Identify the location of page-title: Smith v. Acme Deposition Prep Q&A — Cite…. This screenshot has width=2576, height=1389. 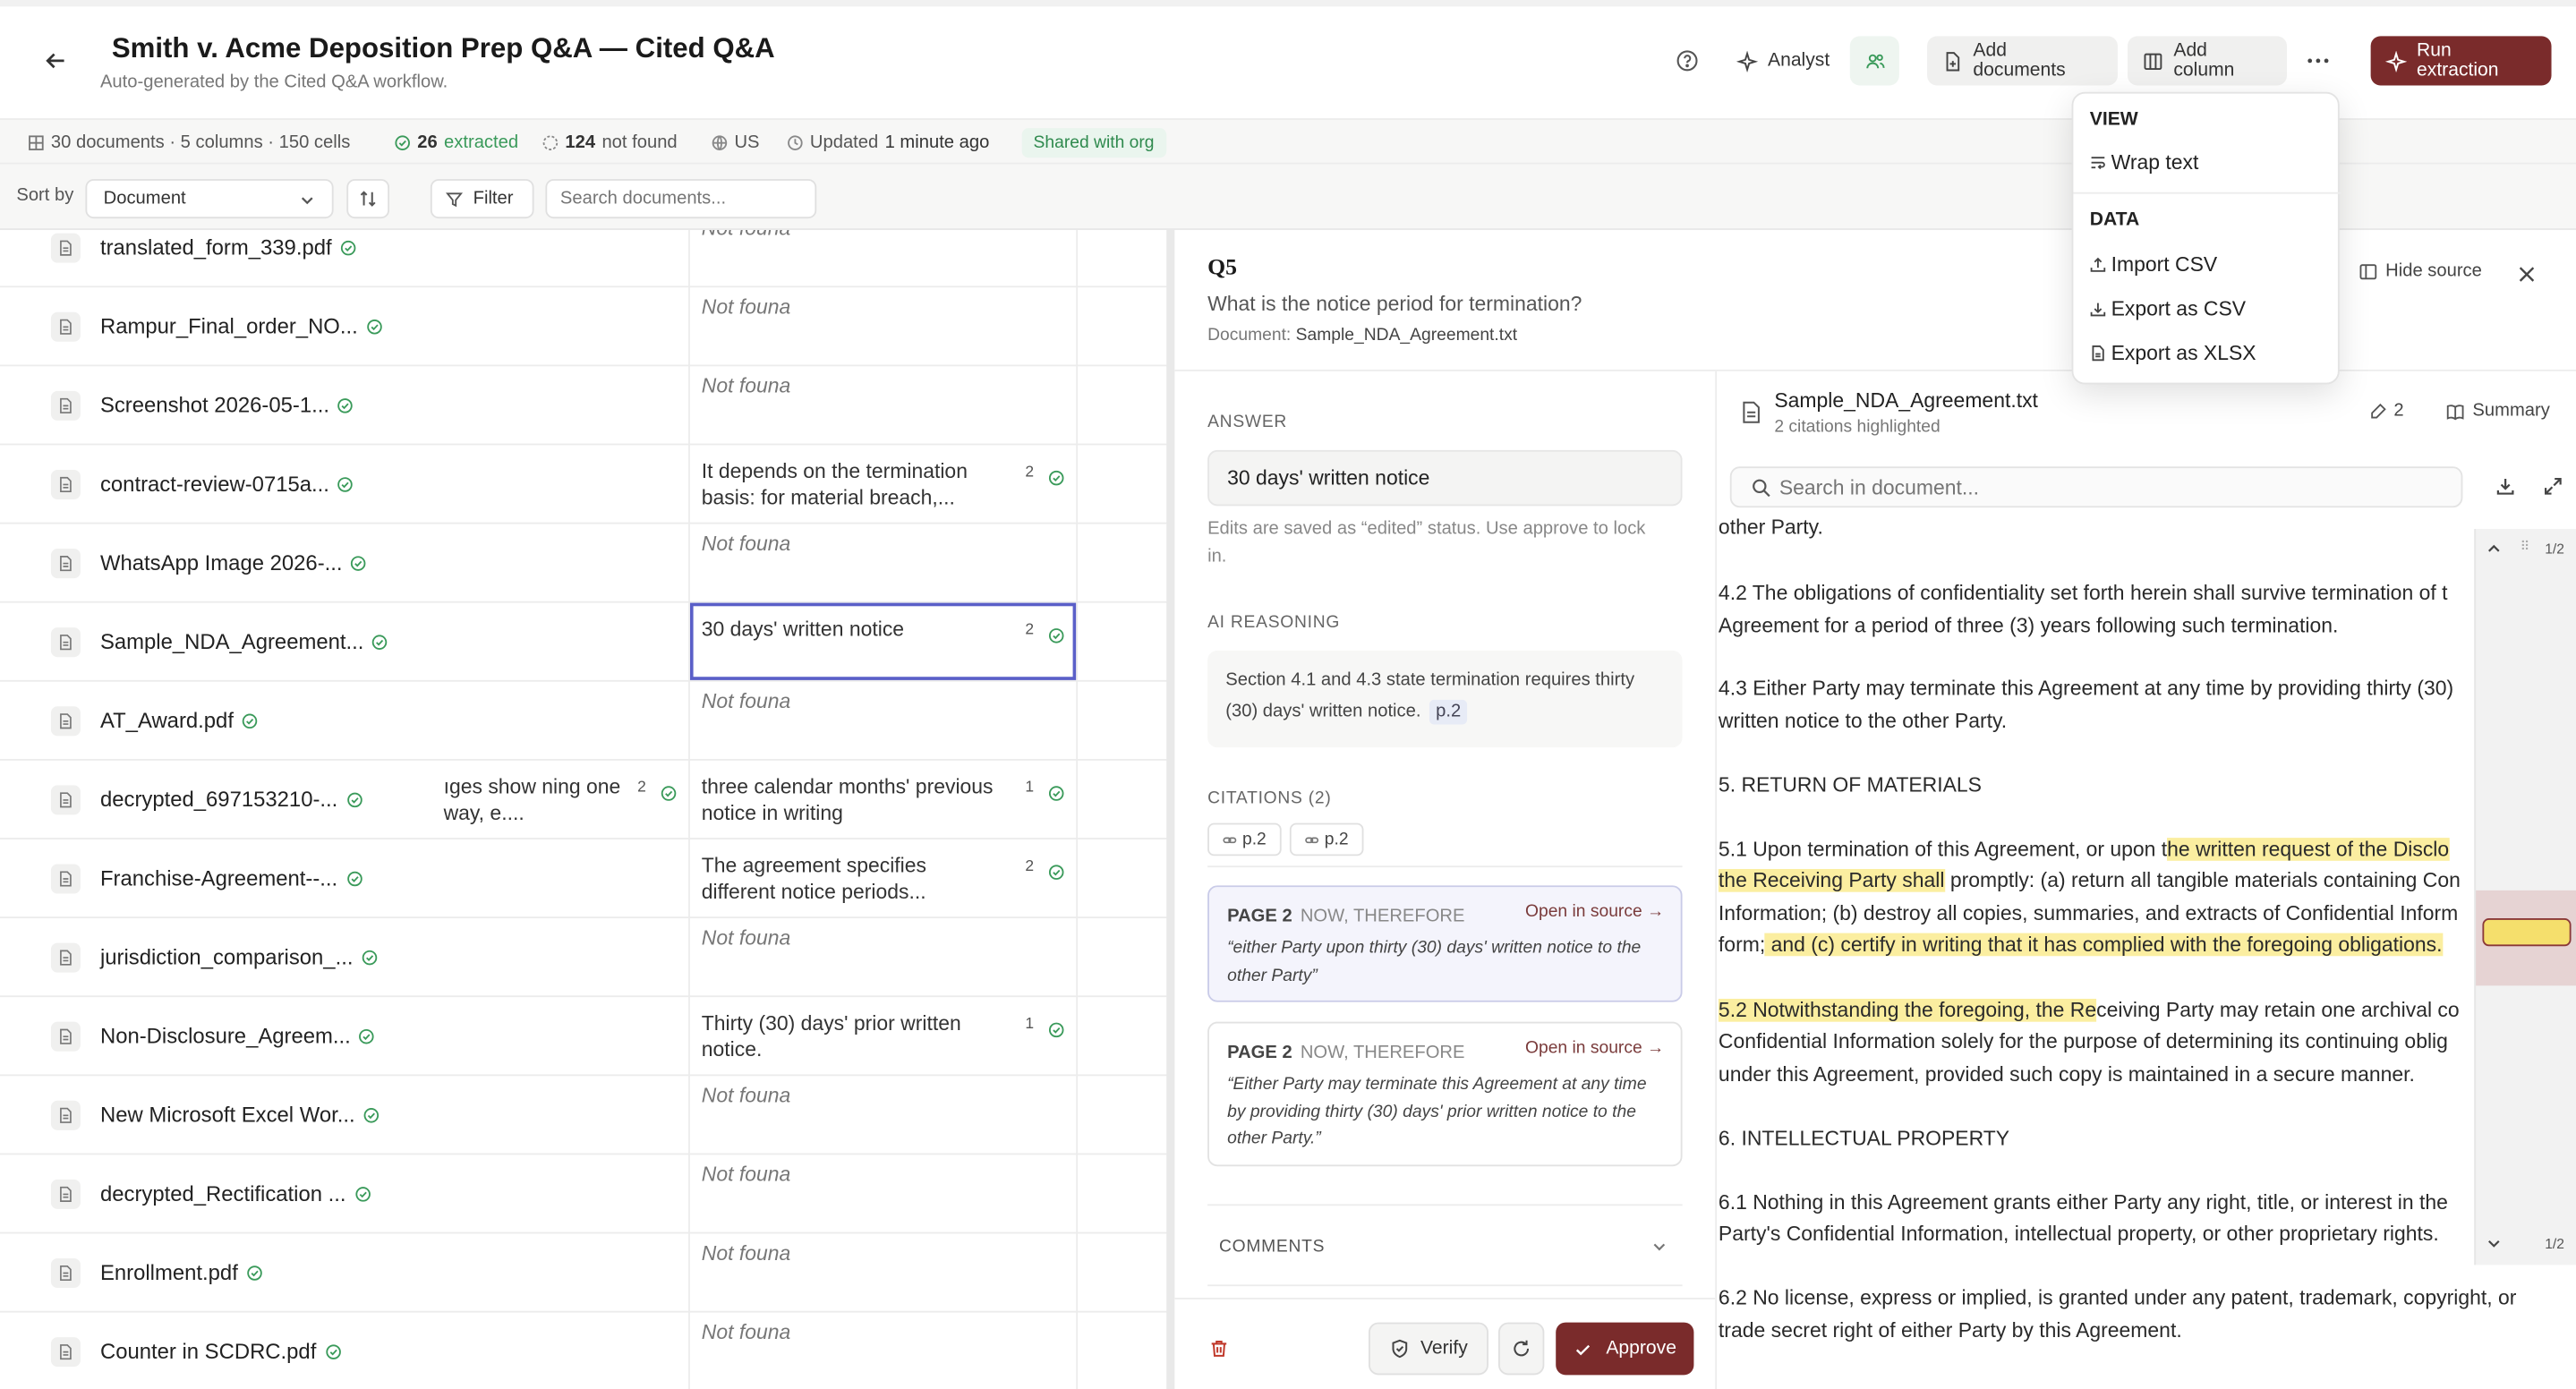
(443, 48).